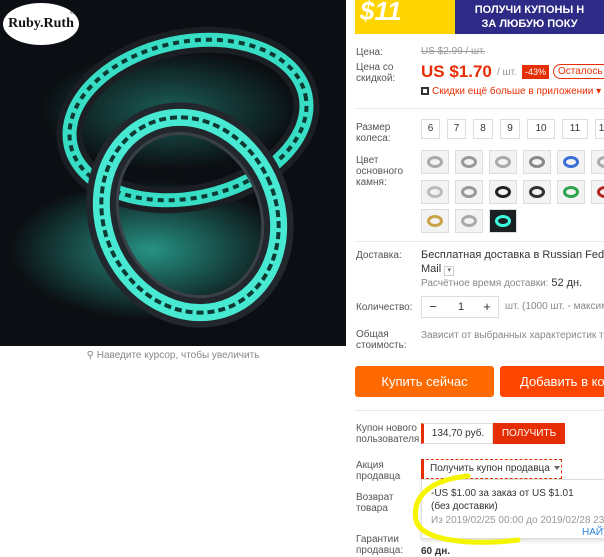 Image resolution: width=604 pixels, height=557 pixels. Describe the element at coordinates (457, 433) in the screenshot. I see `coupon-amount: 134,70 руб.` at that location.